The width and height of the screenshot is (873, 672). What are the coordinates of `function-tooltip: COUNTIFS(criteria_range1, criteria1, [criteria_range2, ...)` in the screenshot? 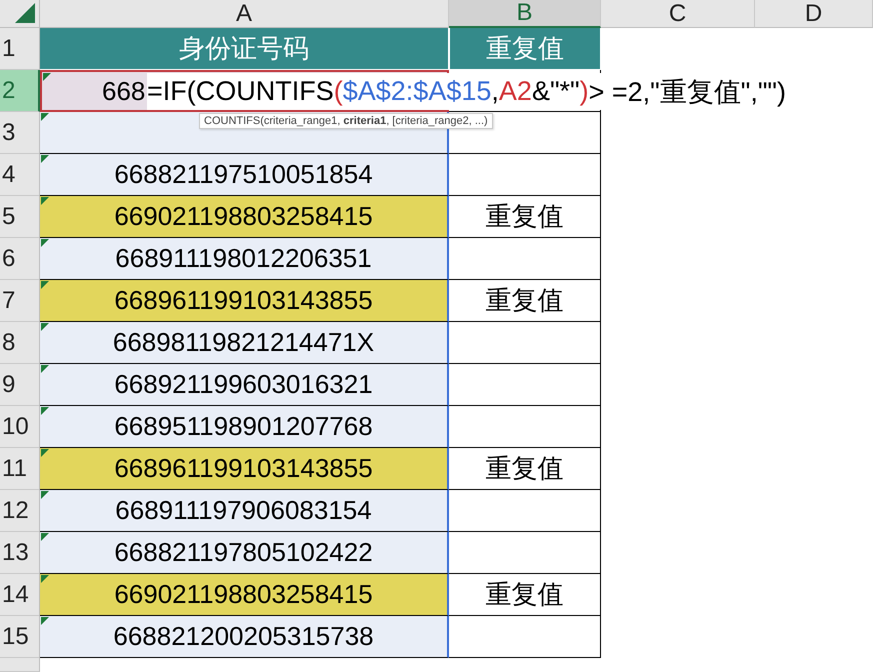 It's located at (346, 121).